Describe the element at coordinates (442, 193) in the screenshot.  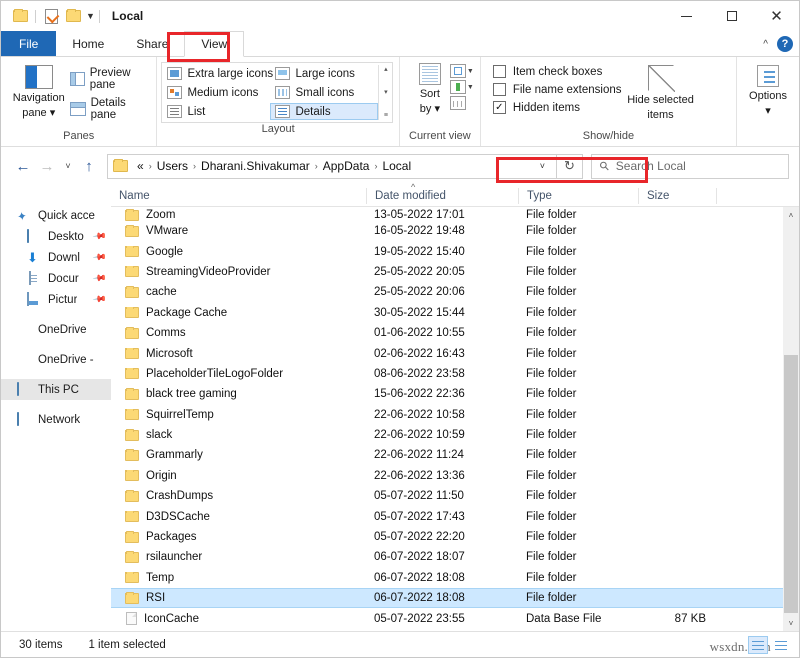
I see `column-header-date-modified: ^ Date modified` at that location.